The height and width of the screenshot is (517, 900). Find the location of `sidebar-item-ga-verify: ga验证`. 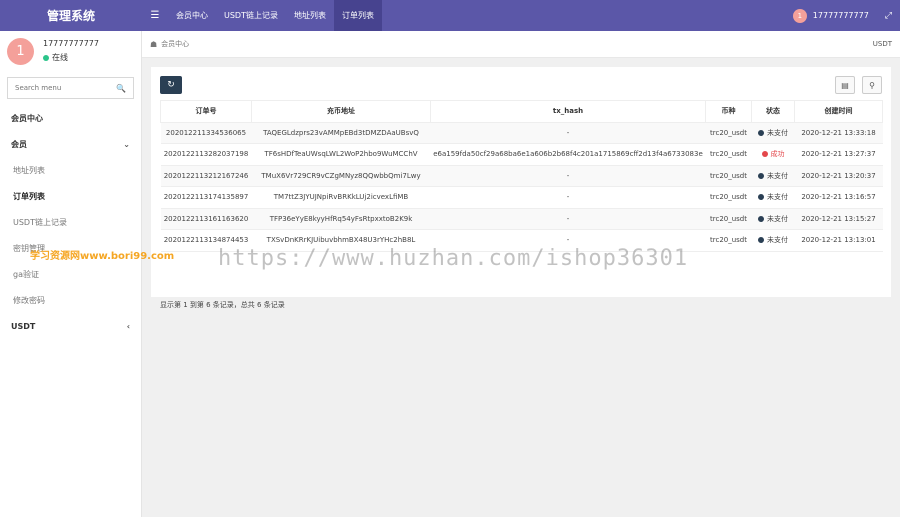

sidebar-item-ga-verify: ga验证 is located at coordinates (70, 274).